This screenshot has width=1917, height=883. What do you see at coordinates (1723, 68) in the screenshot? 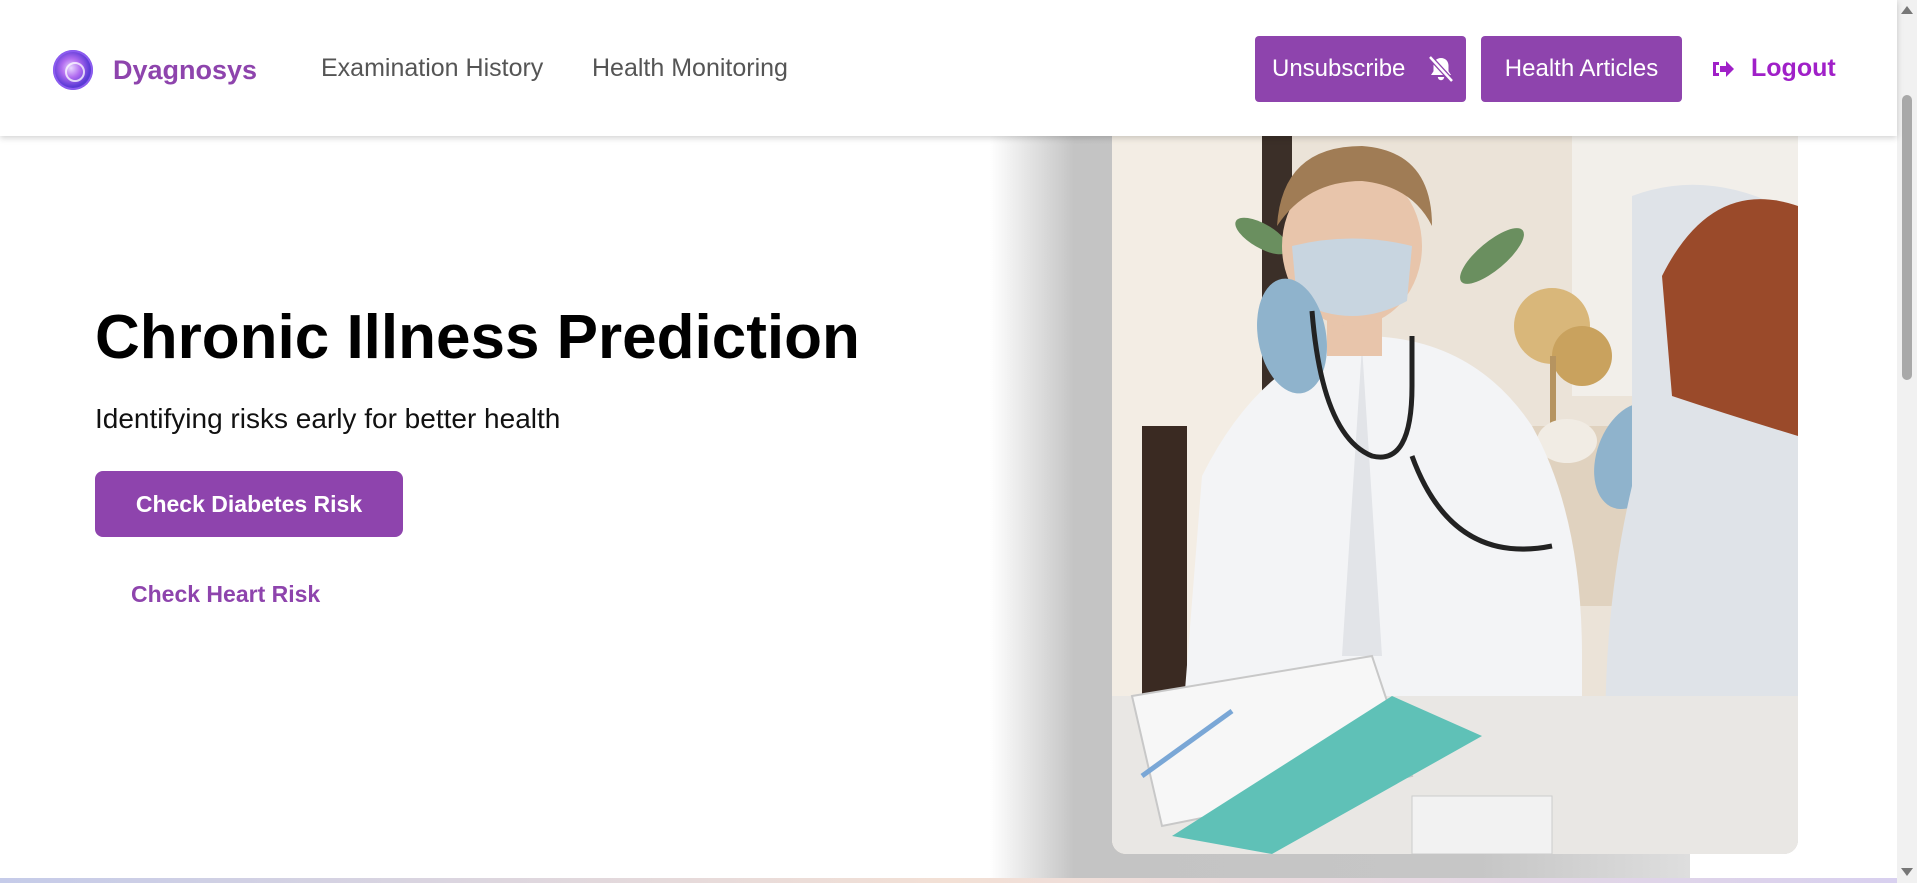
I see `sign-out-icon` at bounding box center [1723, 68].